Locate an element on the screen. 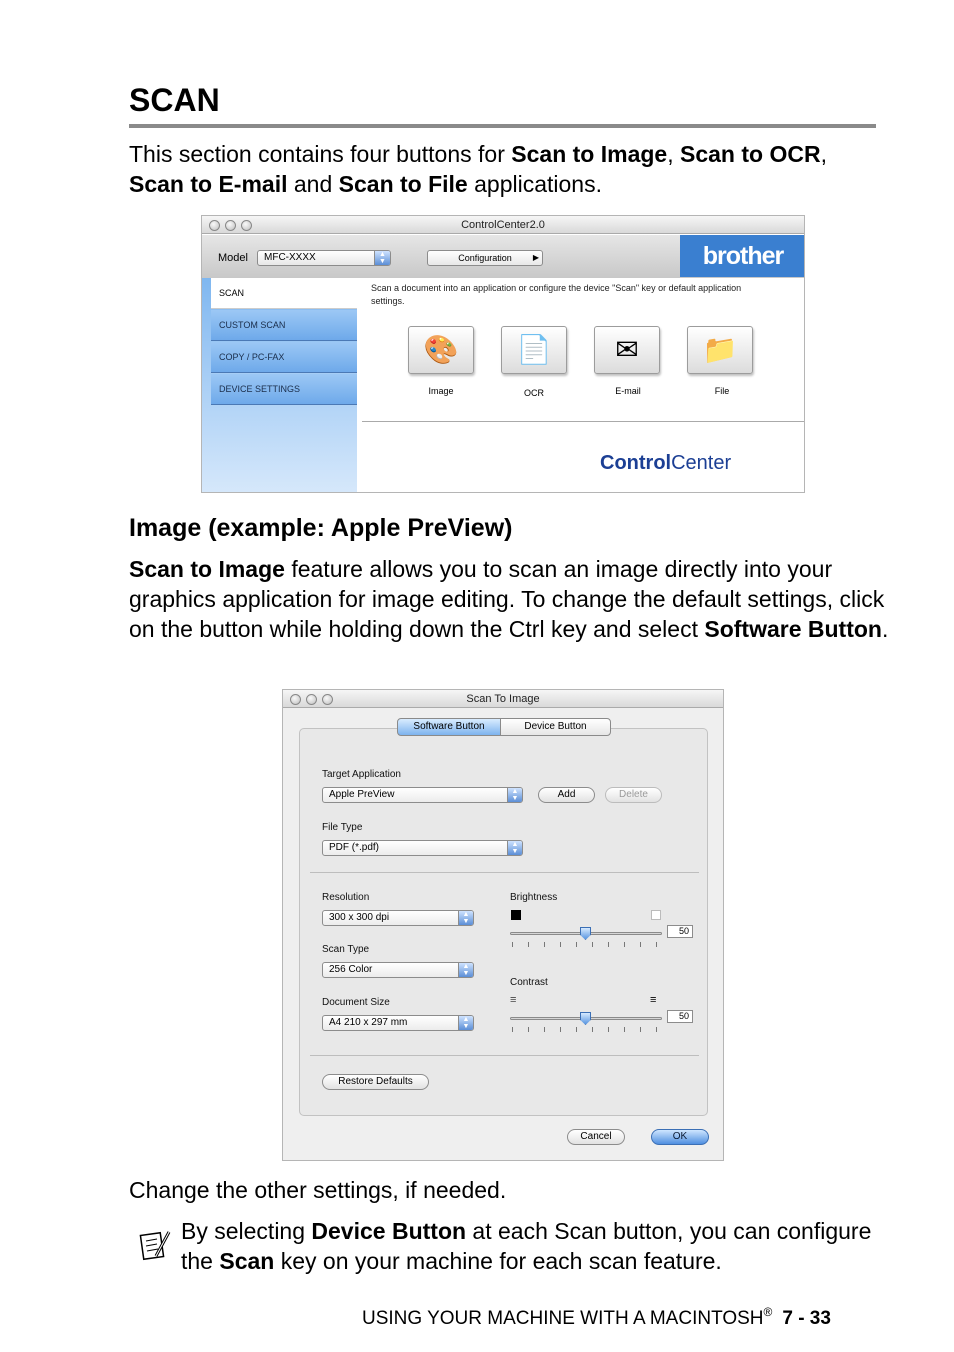 The image size is (954, 1352). target-application-value: Apple PreView is located at coordinates (362, 794).